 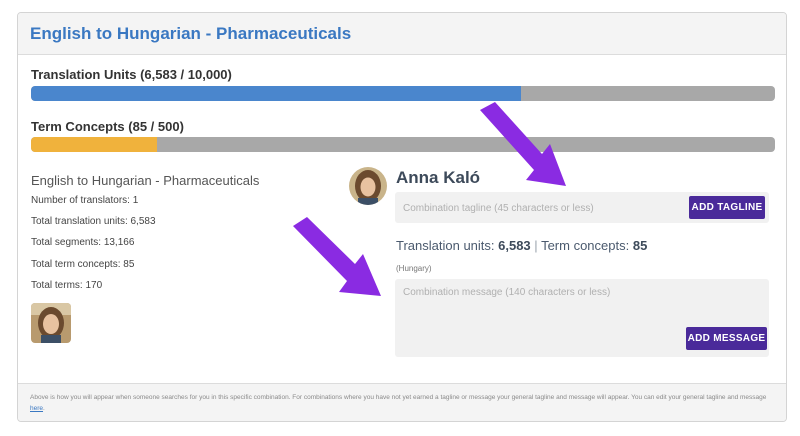 What do you see at coordinates (83, 242) in the screenshot?
I see `stat-segments: Total segments: 13,166` at bounding box center [83, 242].